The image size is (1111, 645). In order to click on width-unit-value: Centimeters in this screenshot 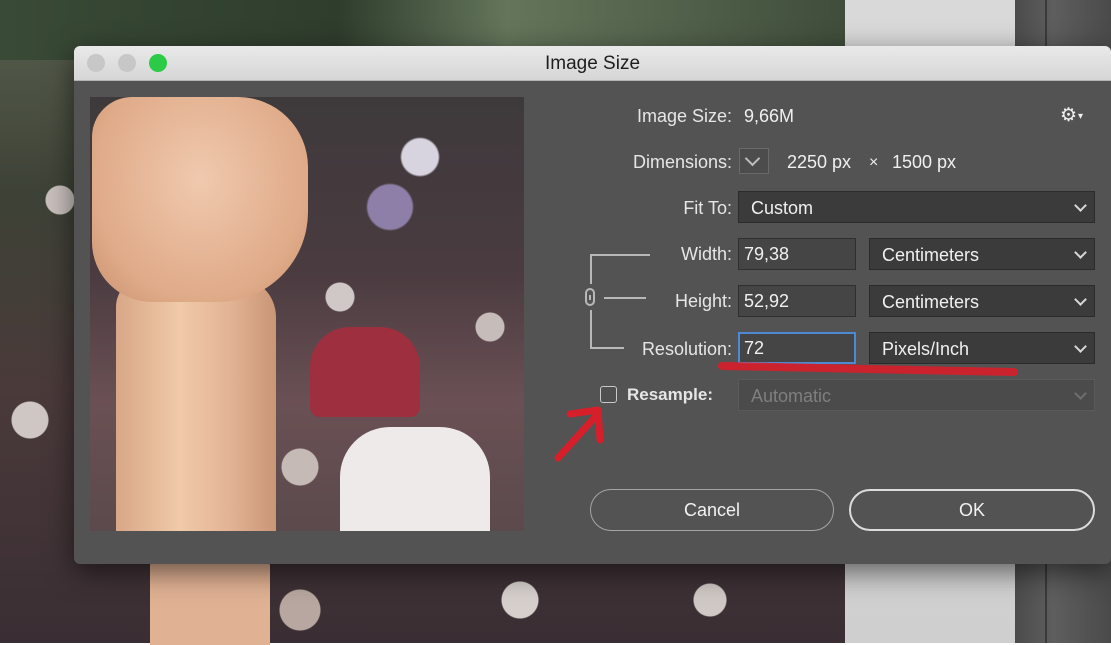, I will do `click(931, 255)`.